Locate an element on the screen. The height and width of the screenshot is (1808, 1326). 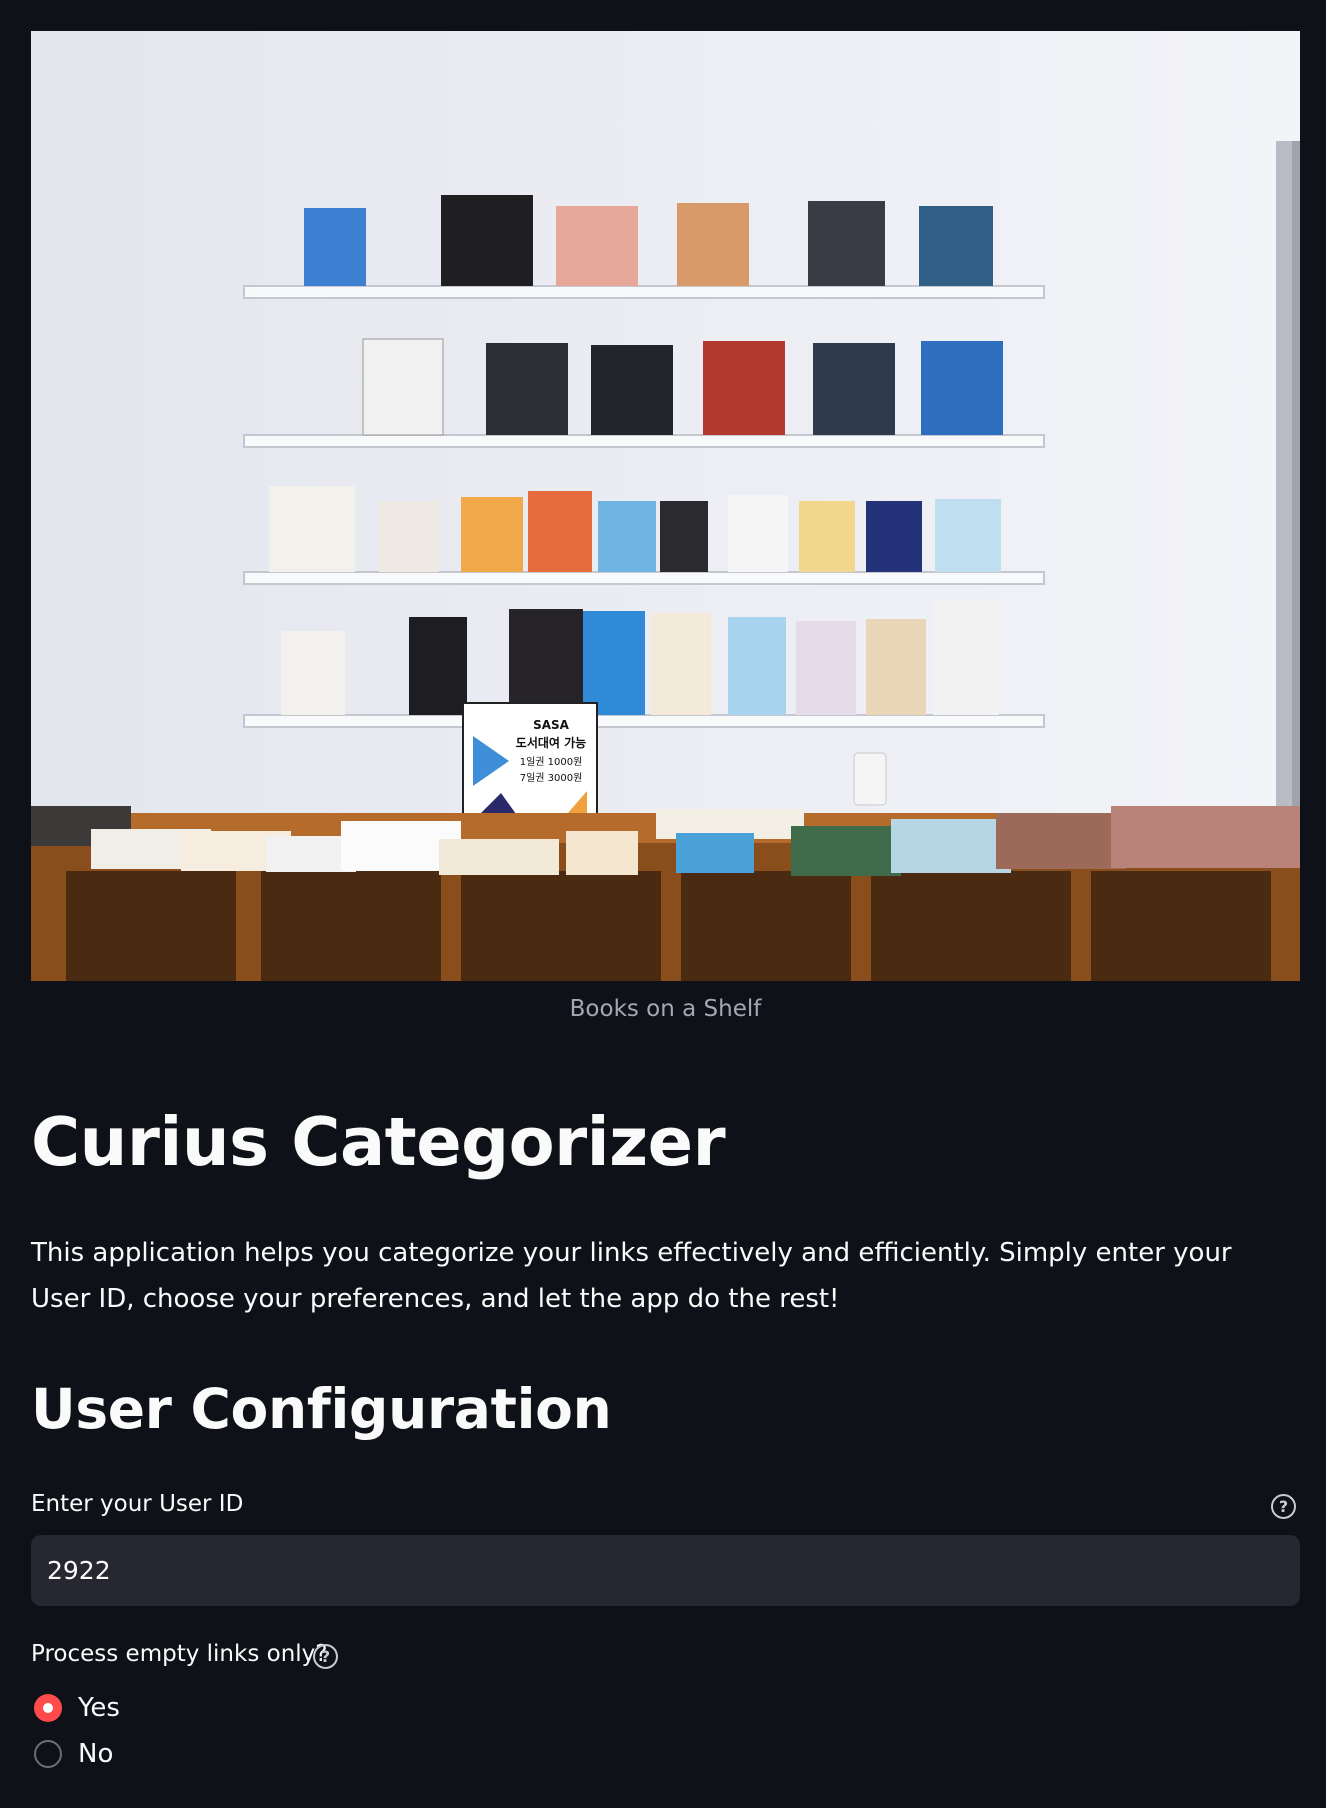
user-id-label: Enter your User ID is located at coordinates (137, 1504).